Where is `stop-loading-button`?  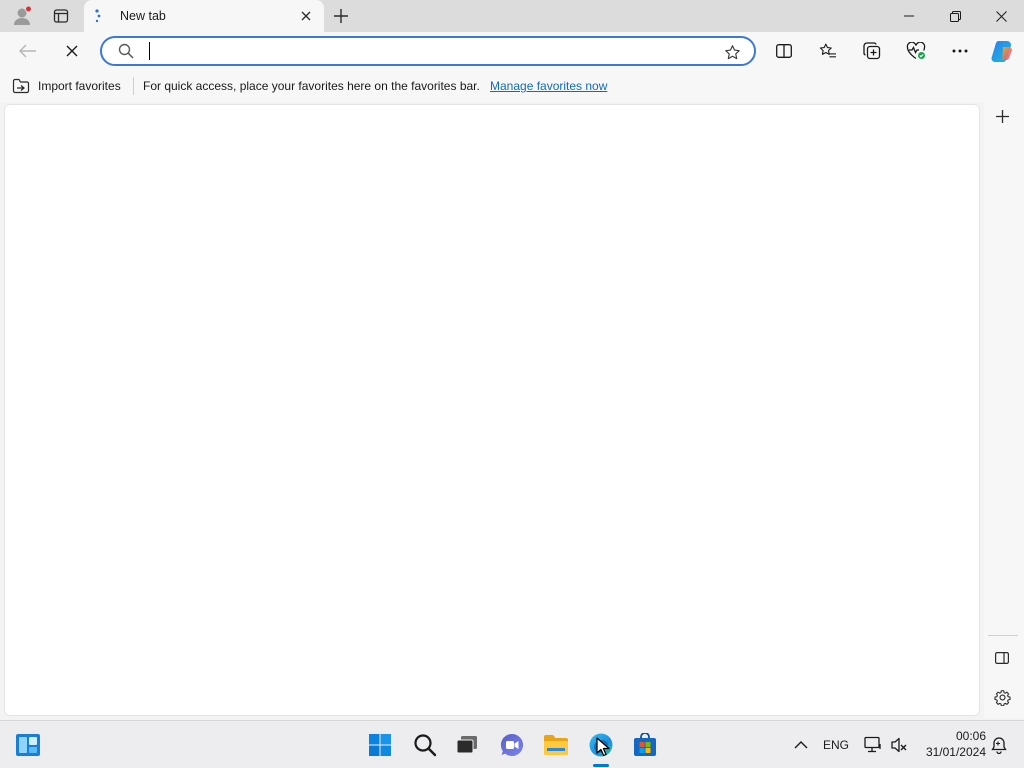 stop-loading-button is located at coordinates (72, 51).